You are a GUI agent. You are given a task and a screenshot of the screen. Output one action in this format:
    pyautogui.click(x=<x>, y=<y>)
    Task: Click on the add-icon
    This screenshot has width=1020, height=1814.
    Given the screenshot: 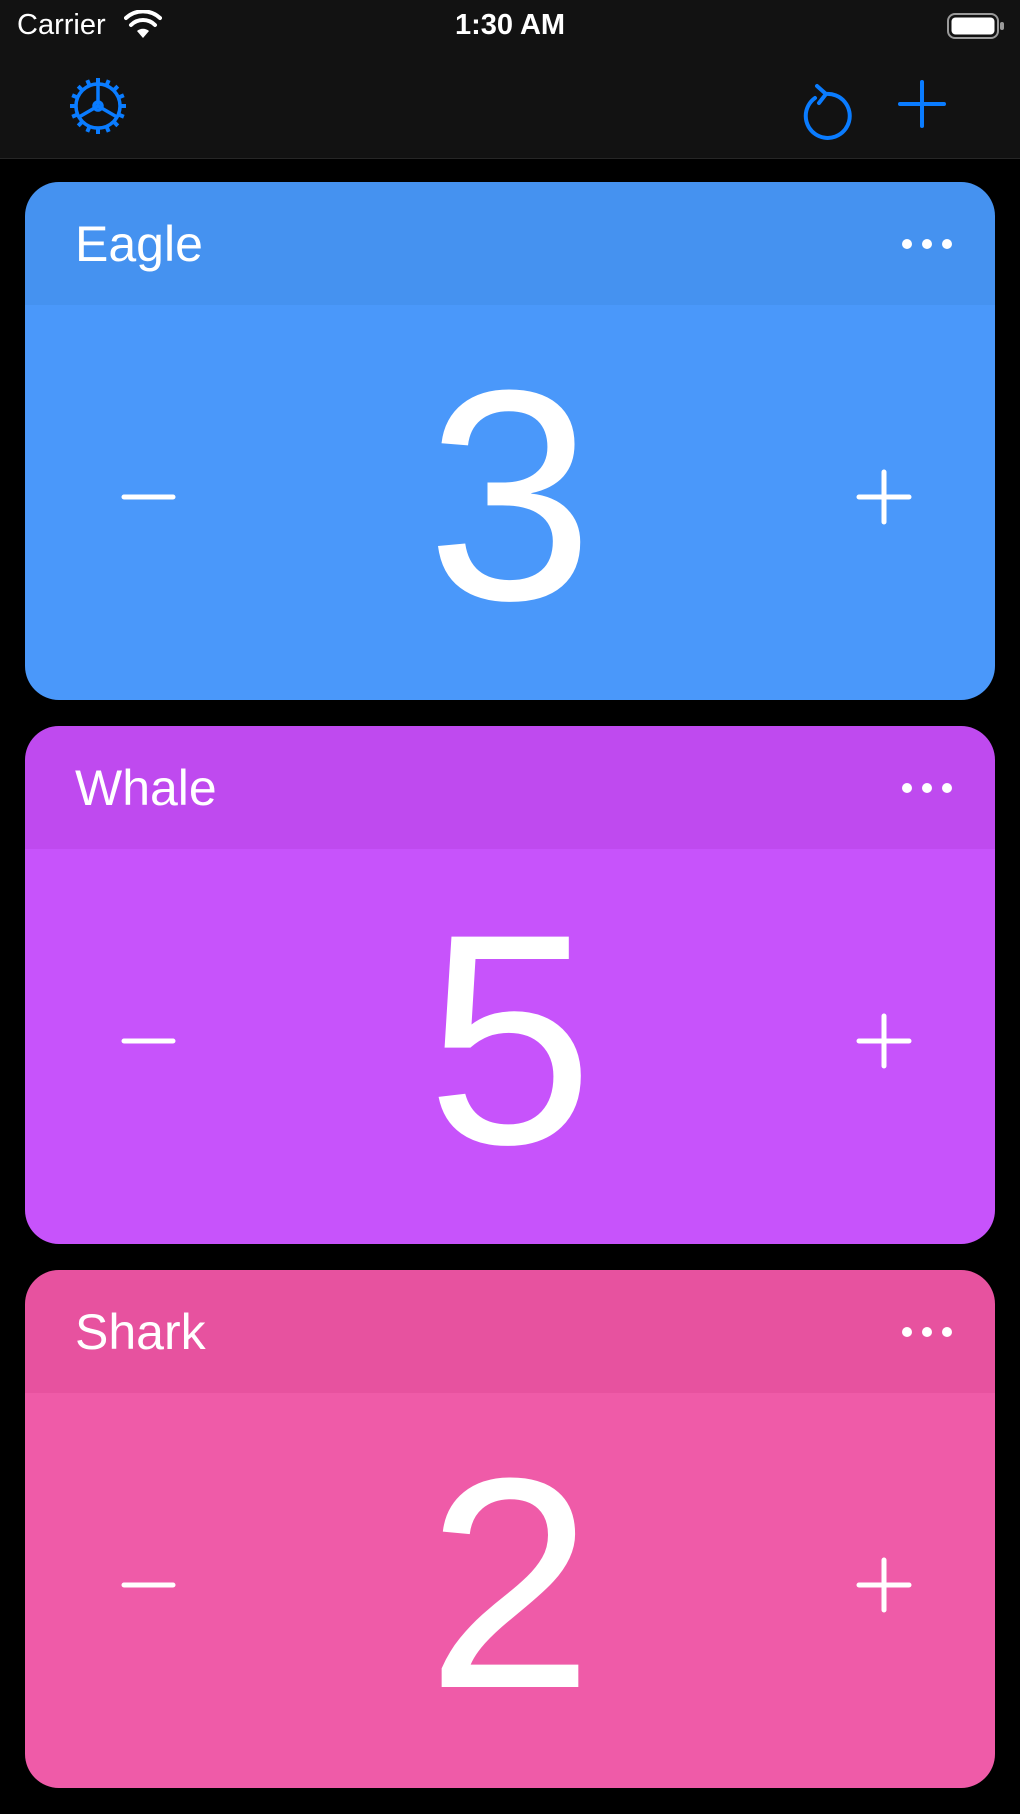 What is the action you would take?
    pyautogui.click(x=922, y=104)
    